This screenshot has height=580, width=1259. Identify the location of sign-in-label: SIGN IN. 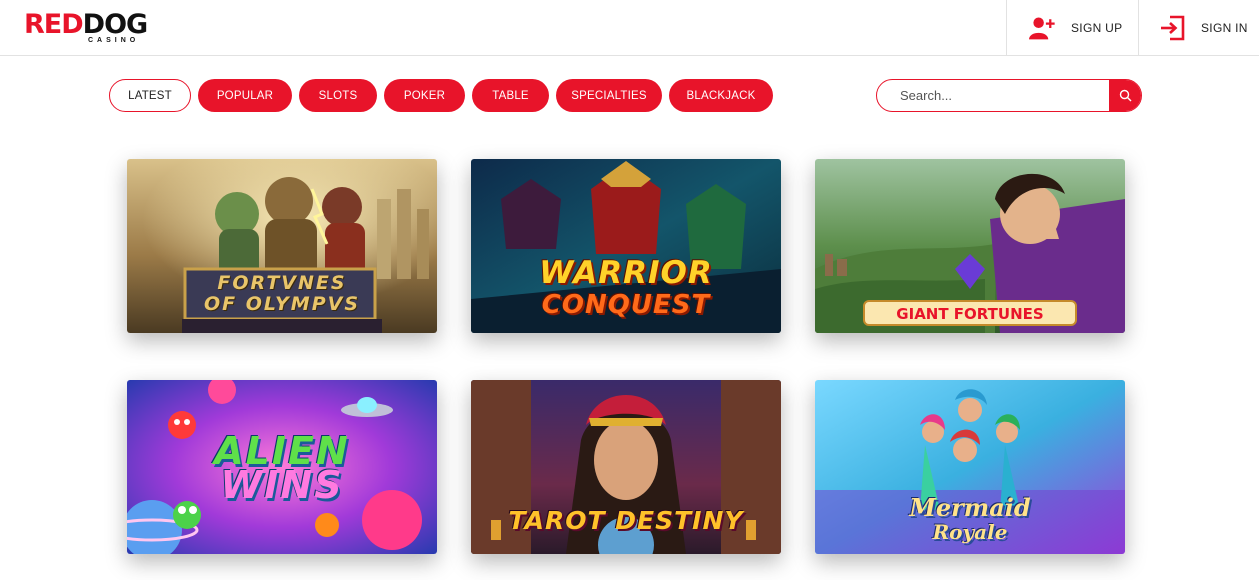
(1224, 28).